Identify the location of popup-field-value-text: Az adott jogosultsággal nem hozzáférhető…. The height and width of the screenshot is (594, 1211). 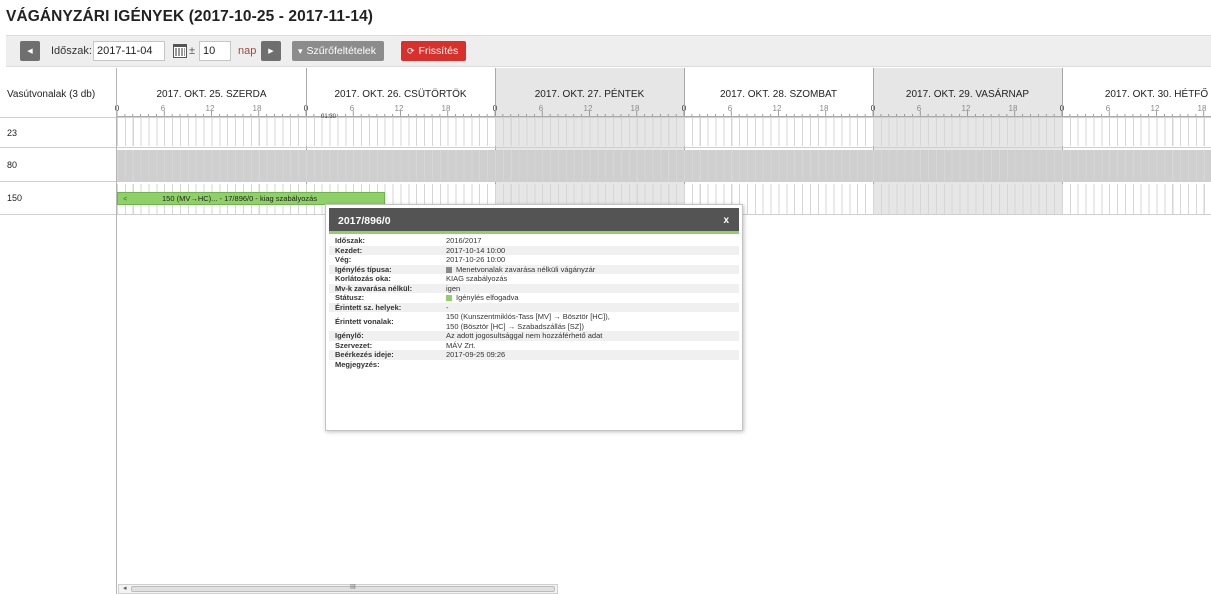
(524, 335).